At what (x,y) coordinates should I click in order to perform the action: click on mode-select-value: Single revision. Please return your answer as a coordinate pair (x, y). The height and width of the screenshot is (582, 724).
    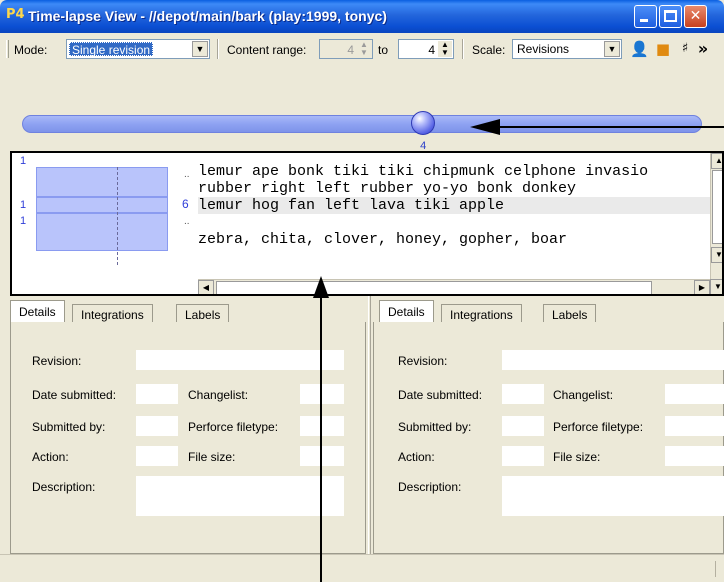
    Looking at the image, I should click on (111, 49).